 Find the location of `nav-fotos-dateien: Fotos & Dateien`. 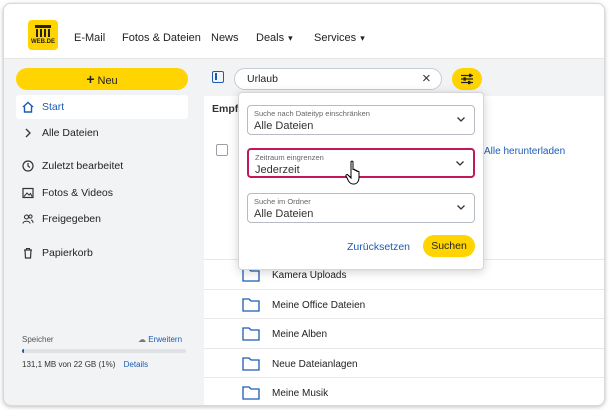

nav-fotos-dateien: Fotos & Dateien is located at coordinates (161, 38).